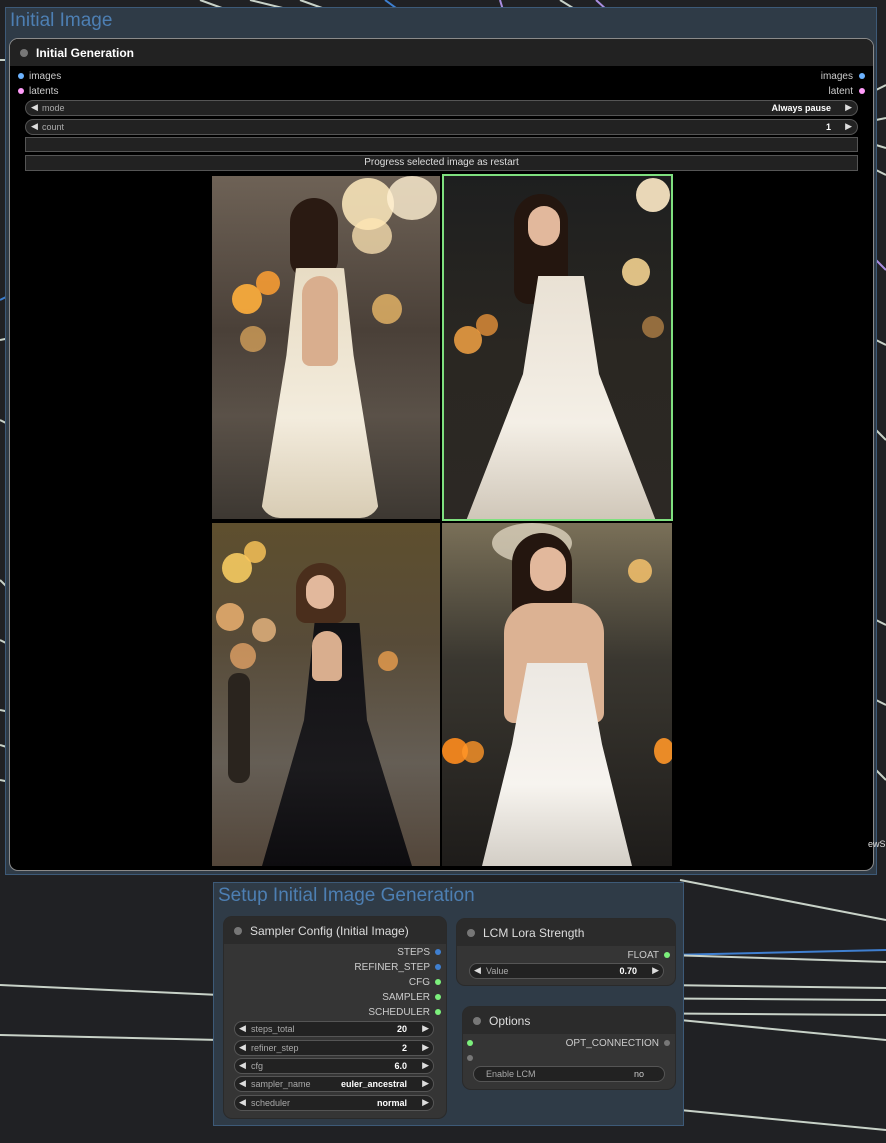 The height and width of the screenshot is (1143, 886). I want to click on node-title: Options, so click(510, 1021).